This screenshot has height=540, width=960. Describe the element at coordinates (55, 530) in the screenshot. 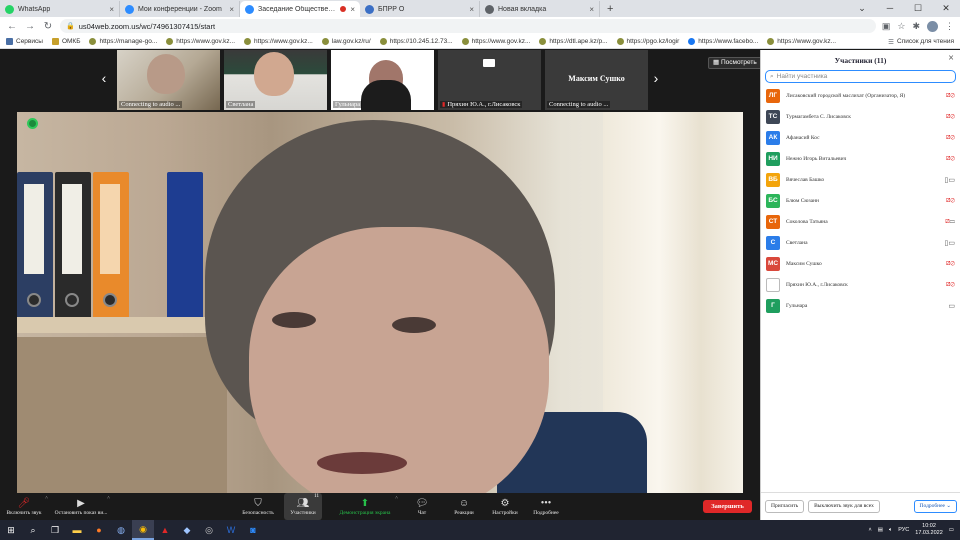

I see `task-view-icon: ❐` at that location.